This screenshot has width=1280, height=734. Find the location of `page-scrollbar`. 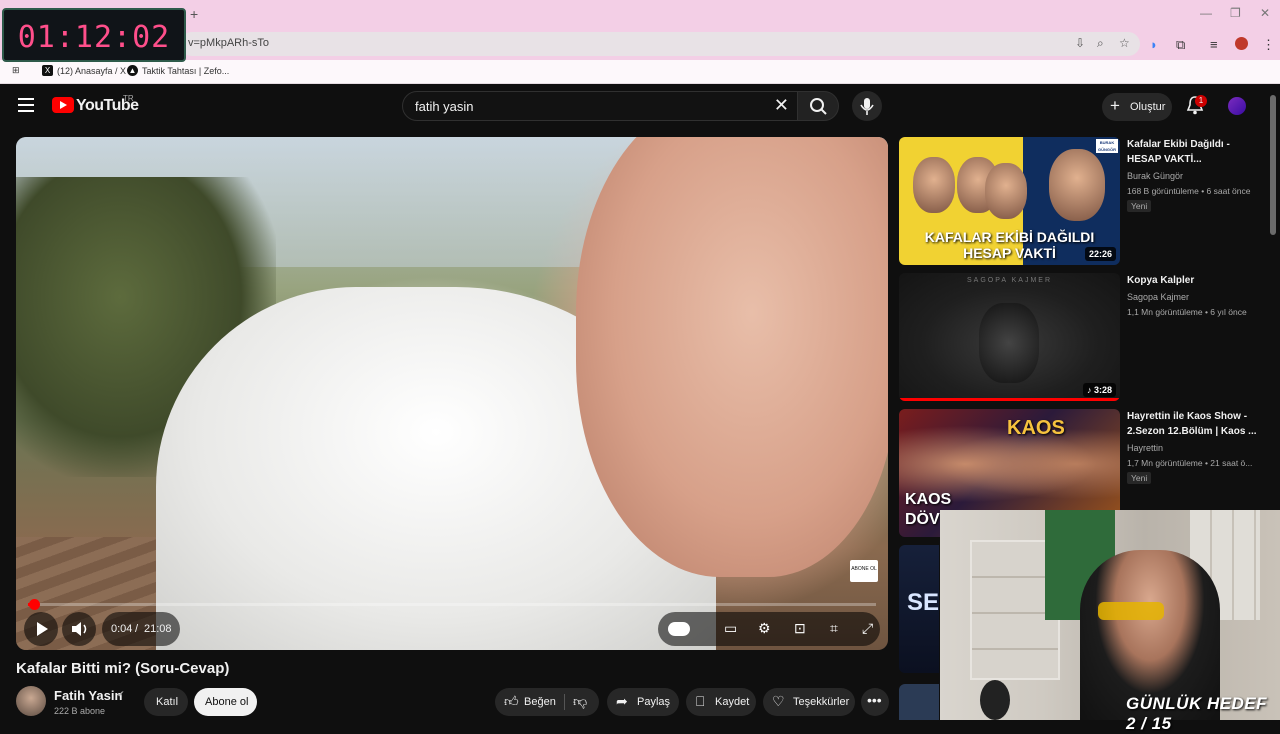

page-scrollbar is located at coordinates (1273, 165).